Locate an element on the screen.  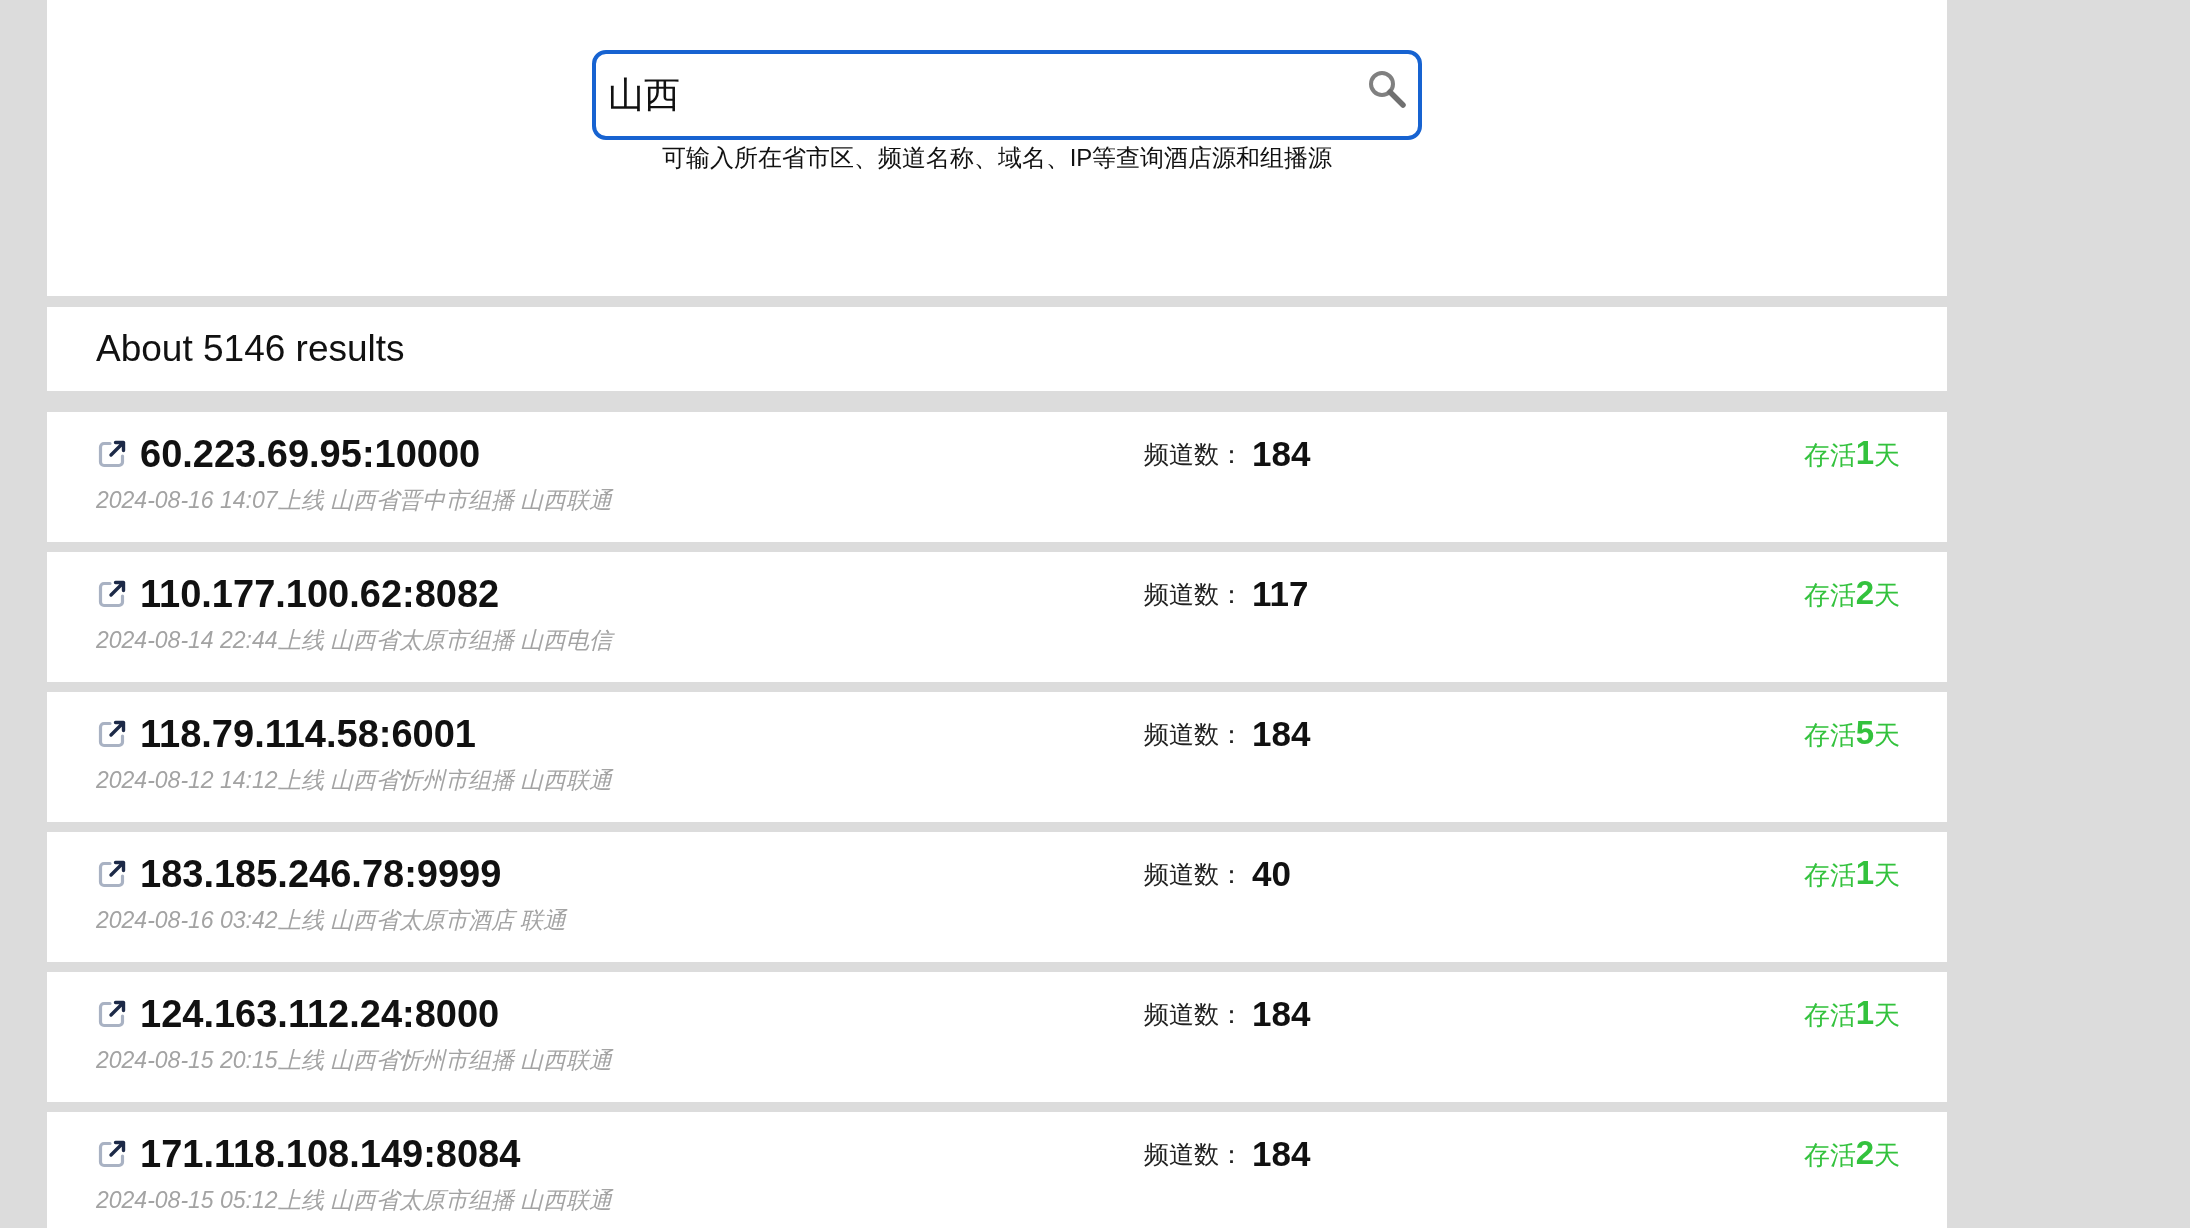
address-link: 183.185.246.78:9999 is located at coordinates (321, 874).